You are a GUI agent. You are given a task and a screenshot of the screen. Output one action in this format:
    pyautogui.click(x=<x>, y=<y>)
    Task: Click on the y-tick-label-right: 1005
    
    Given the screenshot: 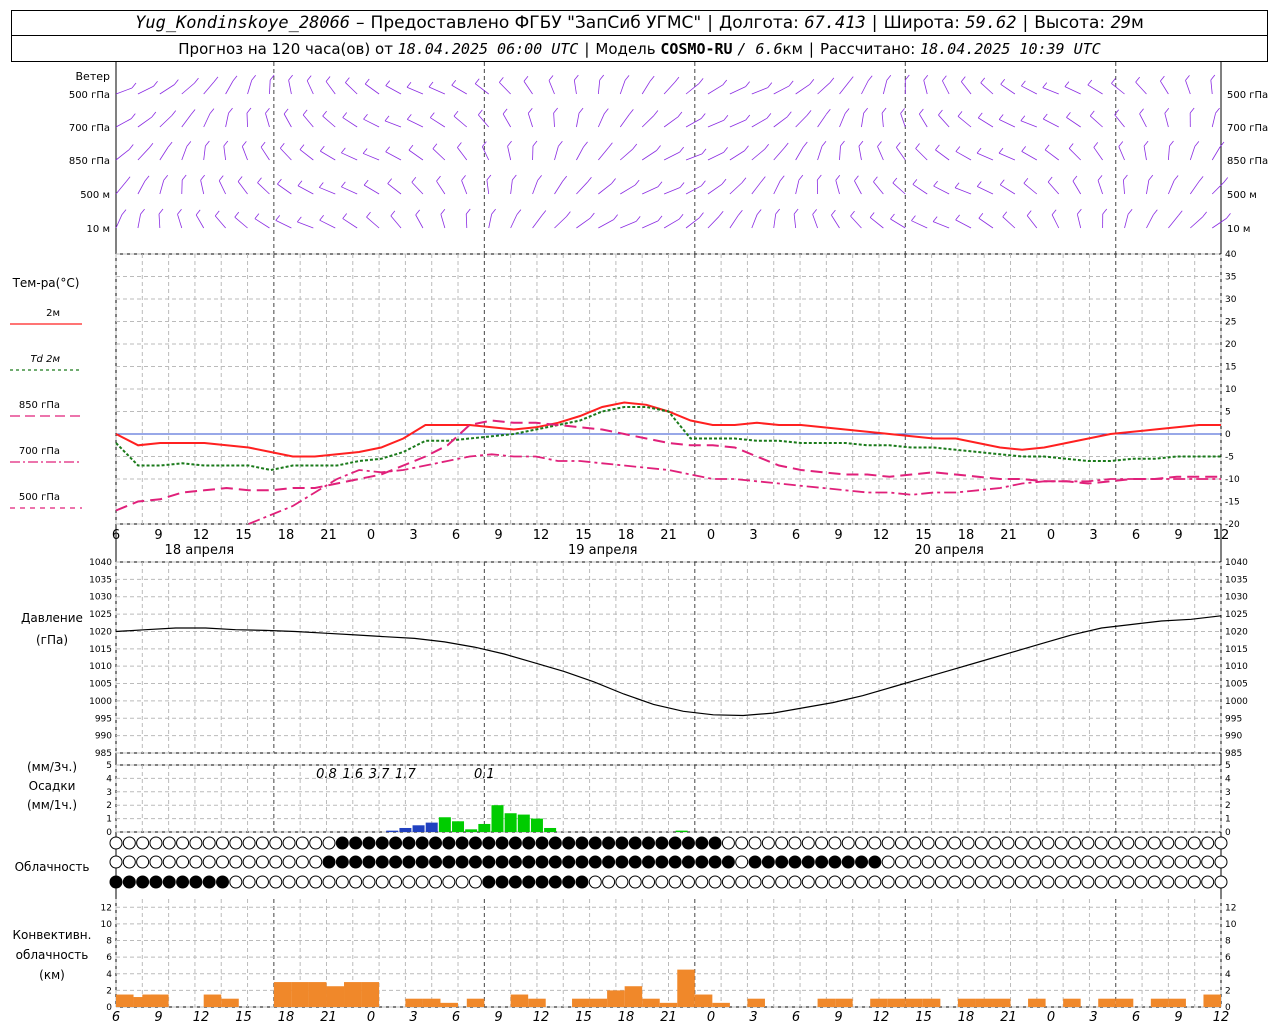 What is the action you would take?
    pyautogui.click(x=1236, y=685)
    